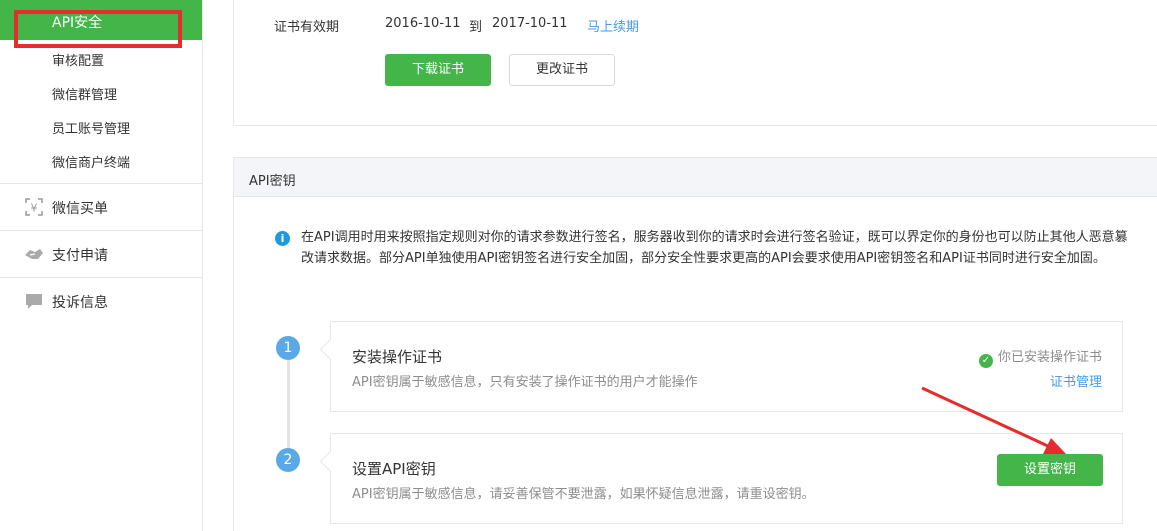 This screenshot has width=1157, height=531. I want to click on info-icon: i, so click(282, 238).